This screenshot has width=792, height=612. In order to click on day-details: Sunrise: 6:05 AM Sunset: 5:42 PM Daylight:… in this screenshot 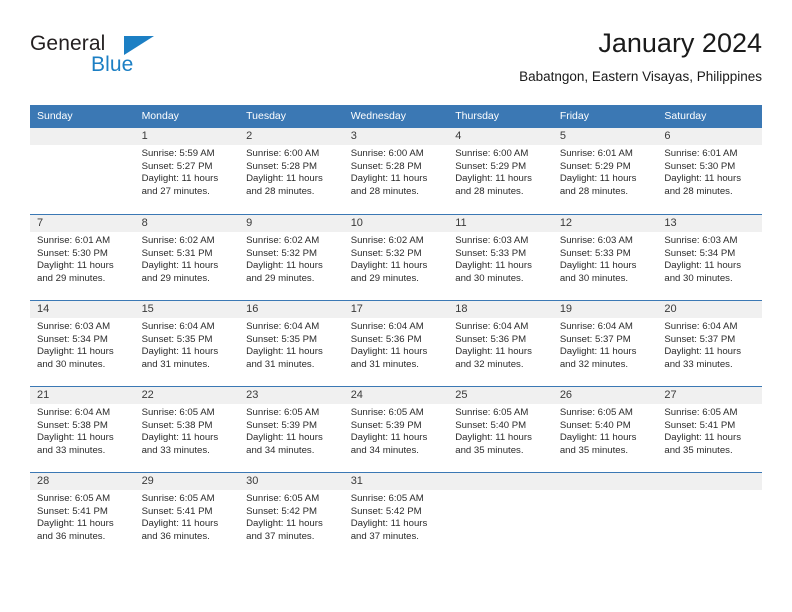, I will do `click(291, 516)`.